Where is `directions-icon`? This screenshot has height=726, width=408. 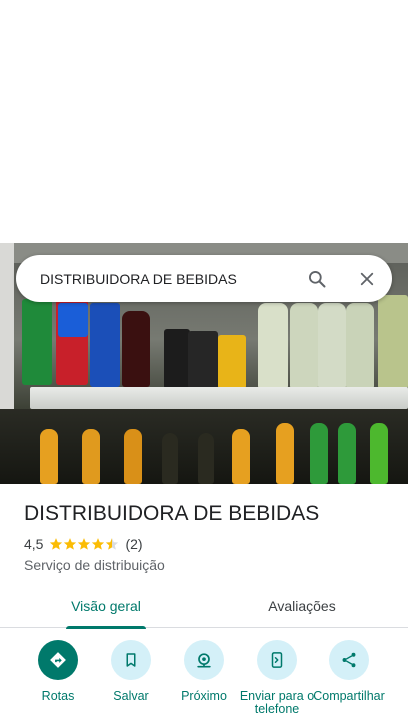
directions-icon is located at coordinates (58, 660).